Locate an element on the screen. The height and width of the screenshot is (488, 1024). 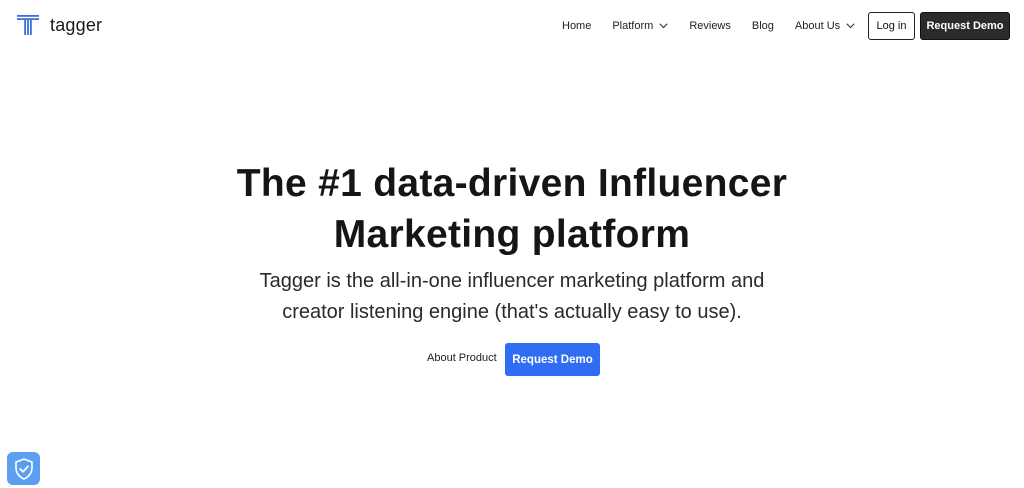
shield-check-icon is located at coordinates (23, 468).